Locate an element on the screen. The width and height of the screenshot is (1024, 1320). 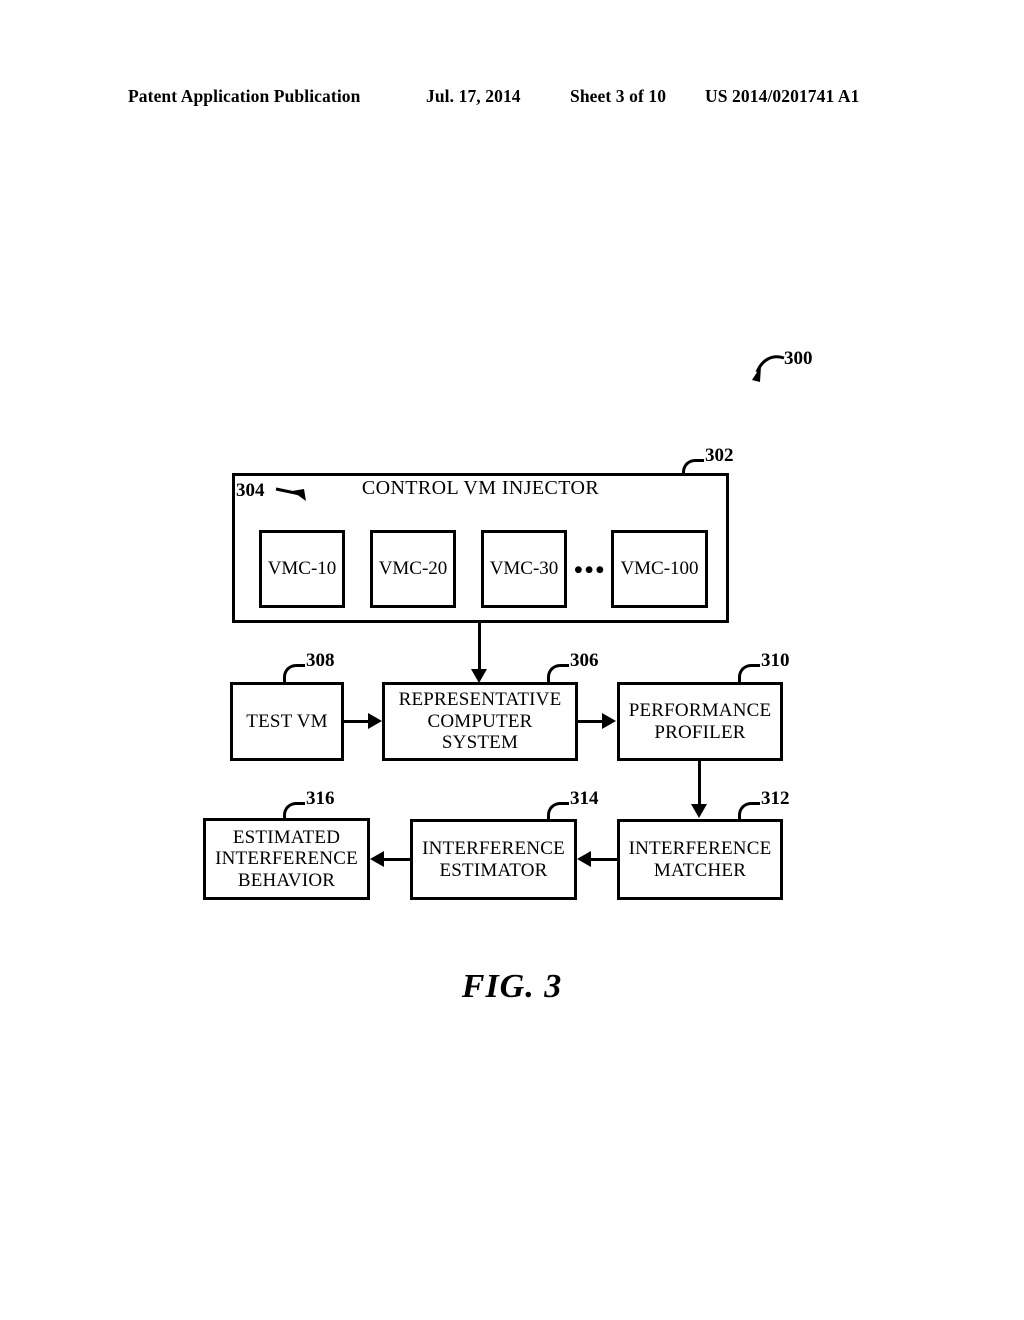
representative-computer-system-label: REPRESENTATIVE COMPUTER SYSTEM is located at coordinates (480, 721).